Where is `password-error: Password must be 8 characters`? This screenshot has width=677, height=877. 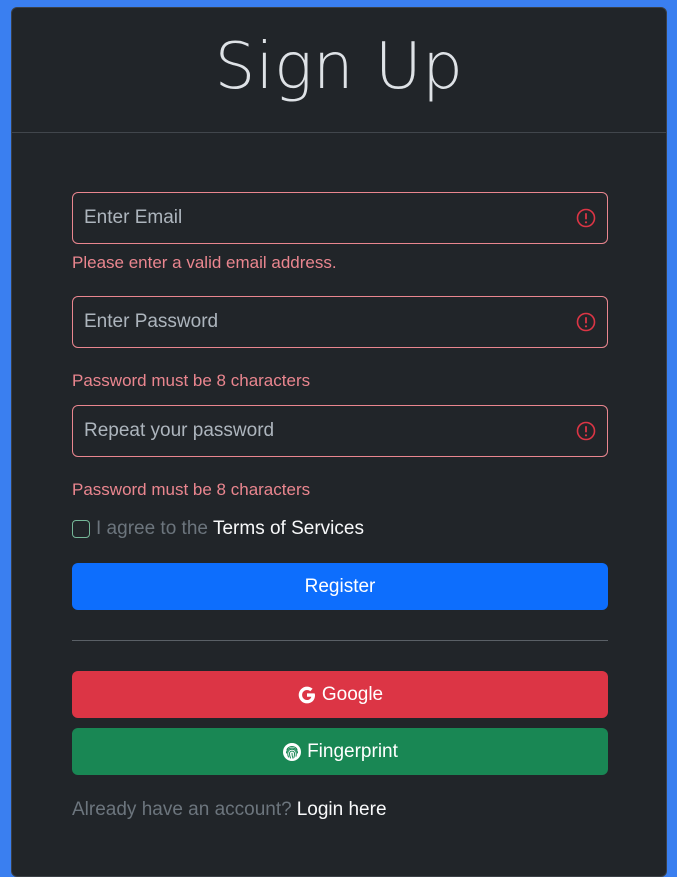
password-error: Password must be 8 characters is located at coordinates (191, 380).